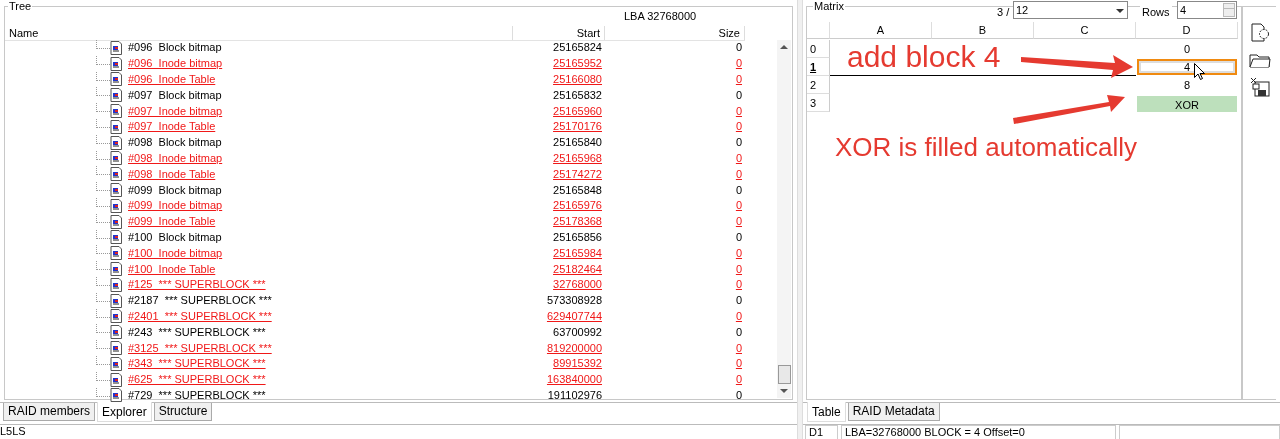 The height and width of the screenshot is (439, 1280). I want to click on table-cell-text: 25165848, so click(578, 190).